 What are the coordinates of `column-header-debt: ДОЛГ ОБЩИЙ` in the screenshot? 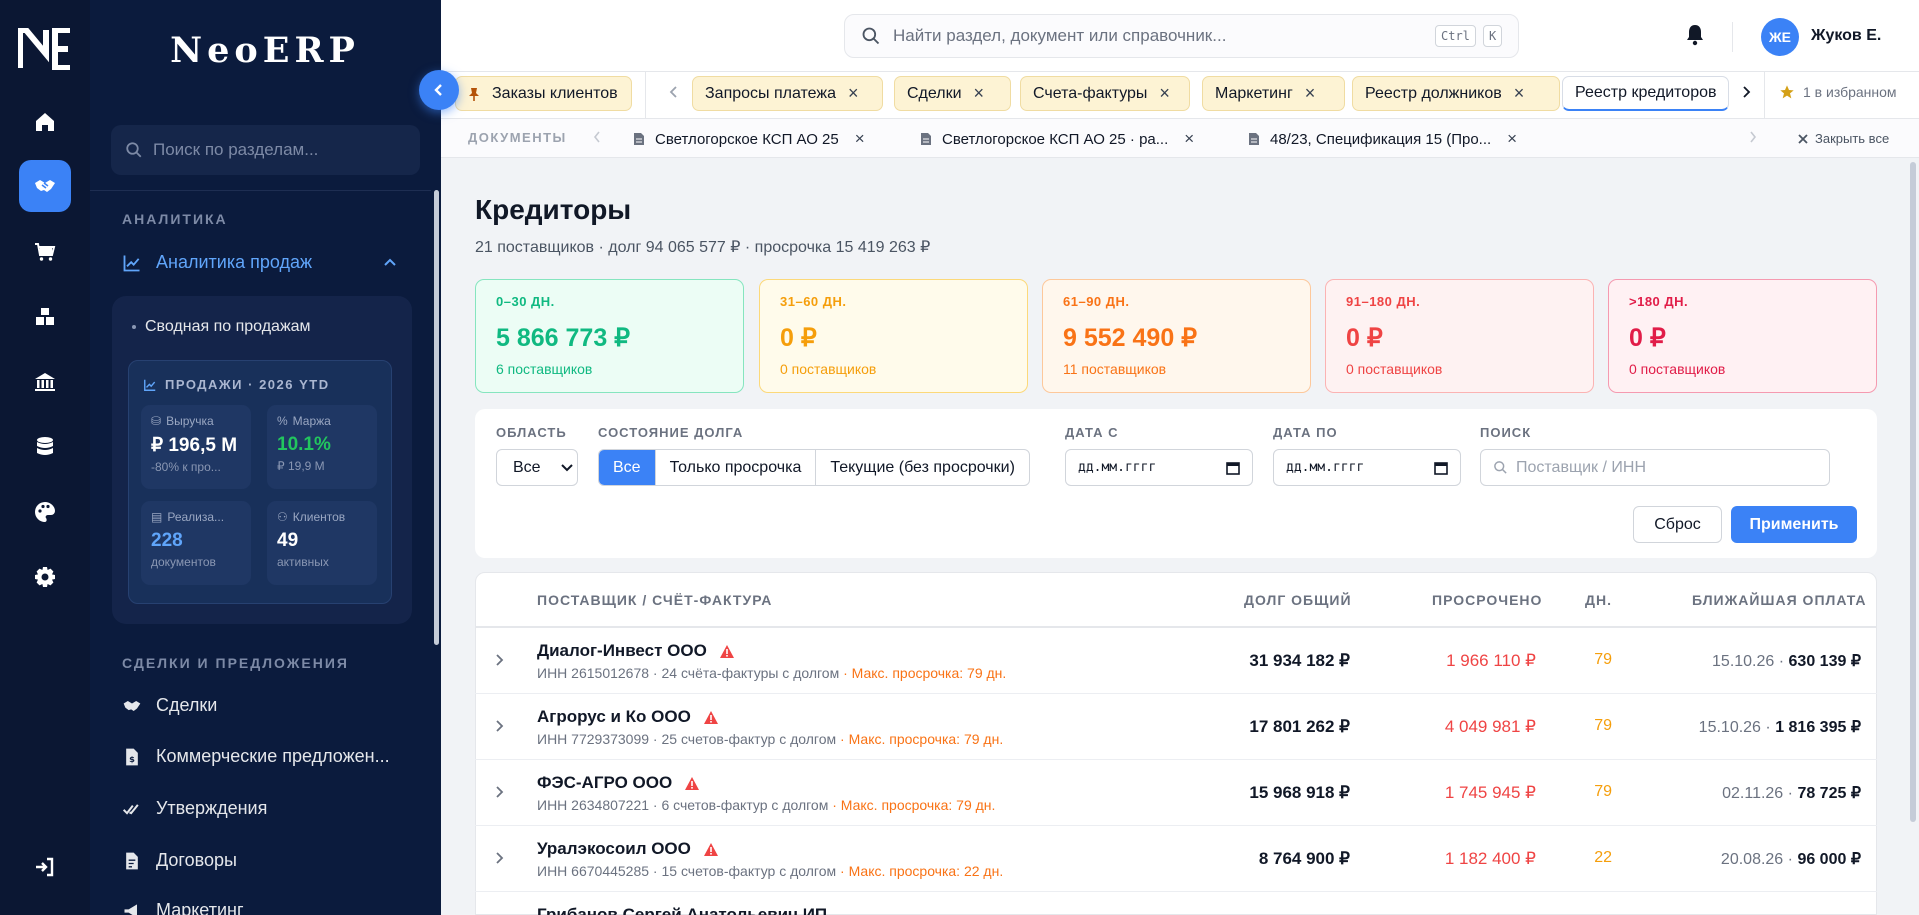 It's located at (1298, 600).